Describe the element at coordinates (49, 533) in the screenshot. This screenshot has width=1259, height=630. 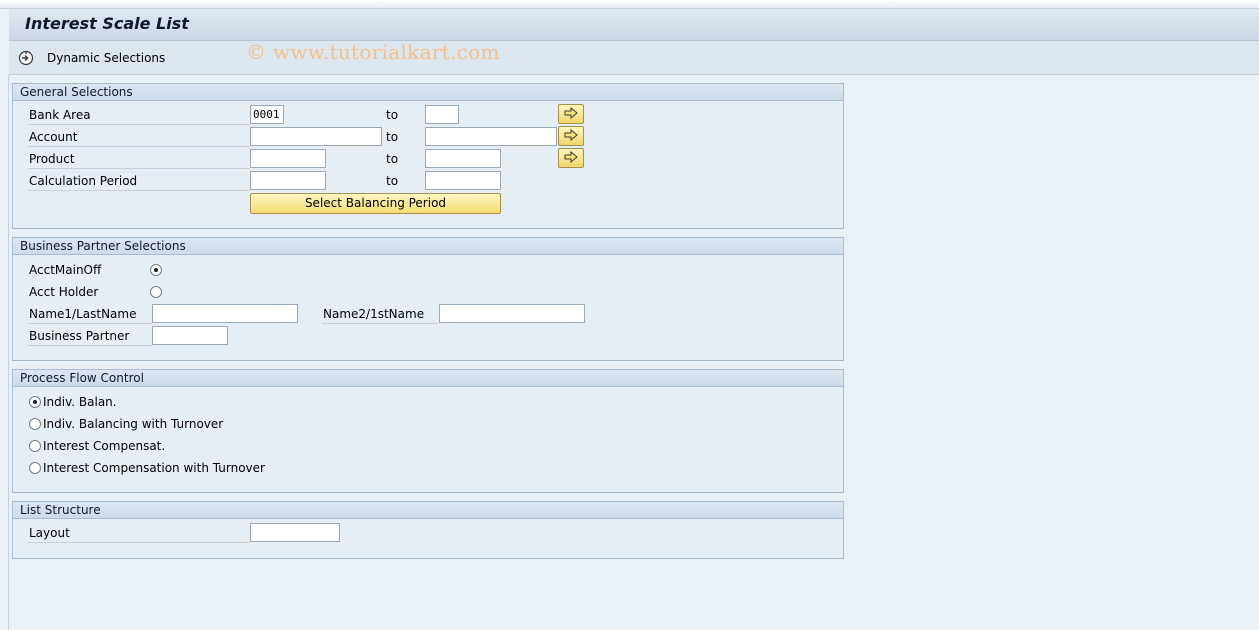
I see `layout-label: Layout` at that location.